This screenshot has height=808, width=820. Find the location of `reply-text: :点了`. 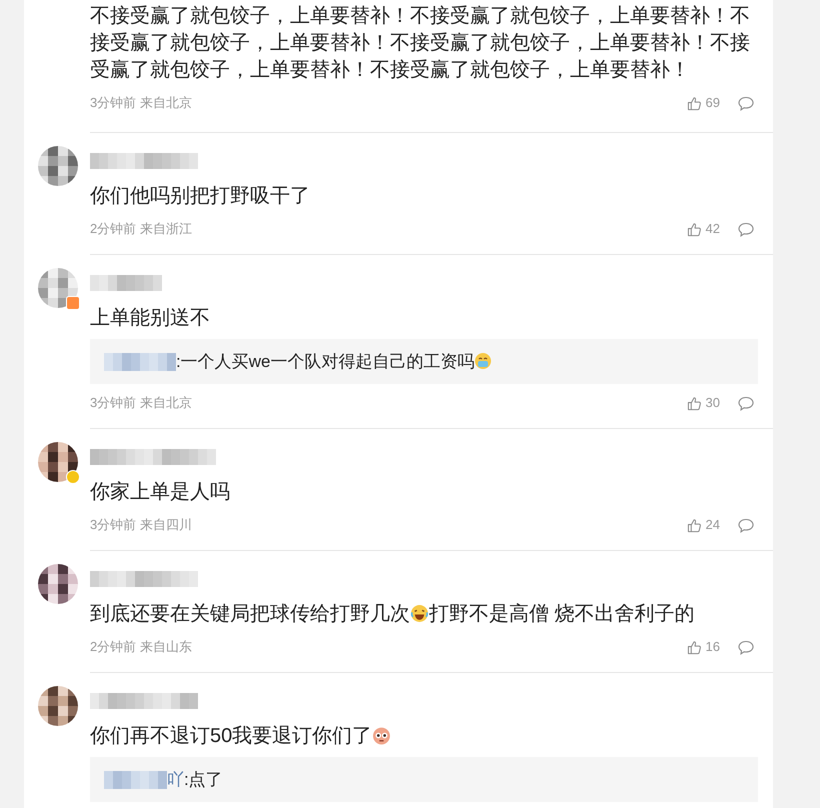

reply-text: :点了 is located at coordinates (203, 779).